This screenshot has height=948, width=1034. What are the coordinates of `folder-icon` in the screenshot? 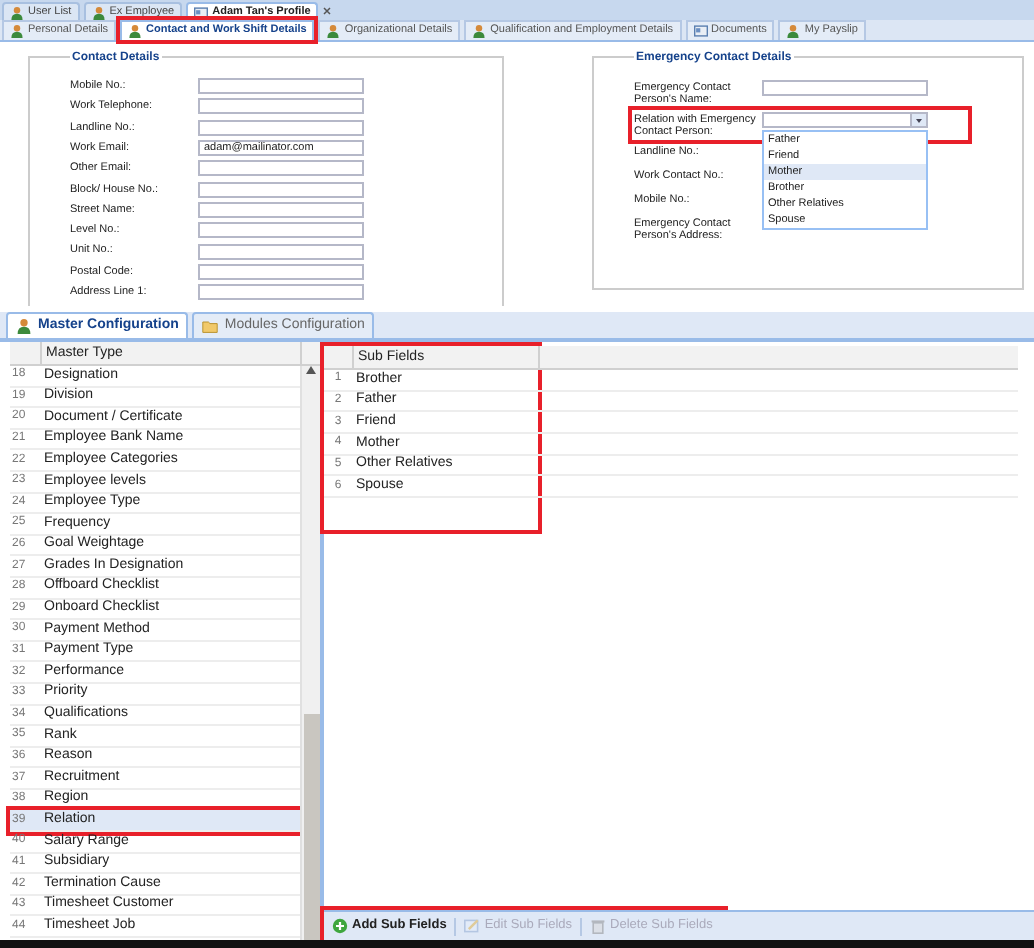 It's located at (210, 326).